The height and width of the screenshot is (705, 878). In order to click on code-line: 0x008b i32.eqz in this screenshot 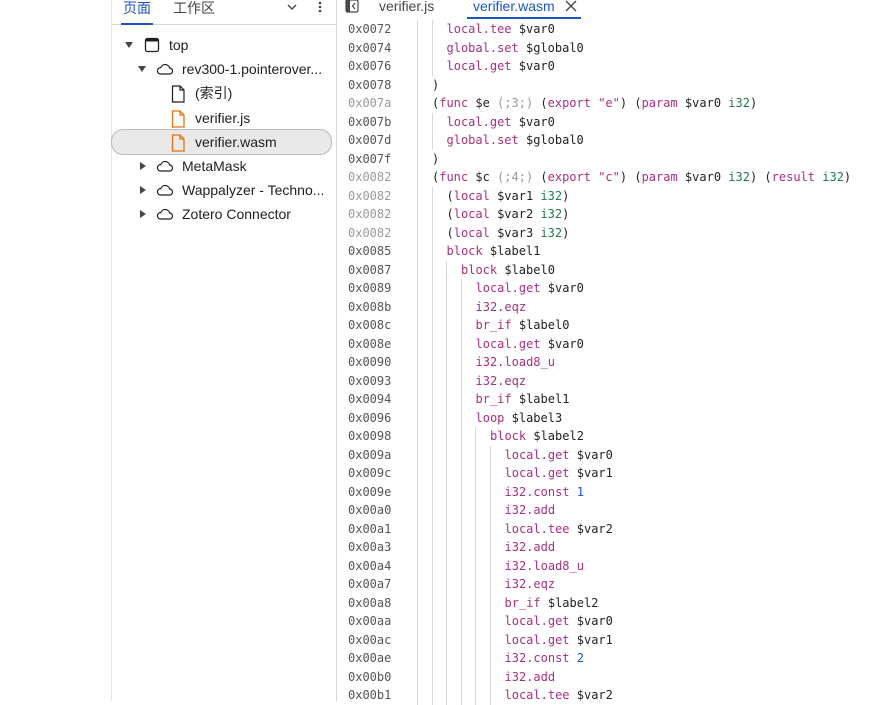, I will do `click(607, 306)`.